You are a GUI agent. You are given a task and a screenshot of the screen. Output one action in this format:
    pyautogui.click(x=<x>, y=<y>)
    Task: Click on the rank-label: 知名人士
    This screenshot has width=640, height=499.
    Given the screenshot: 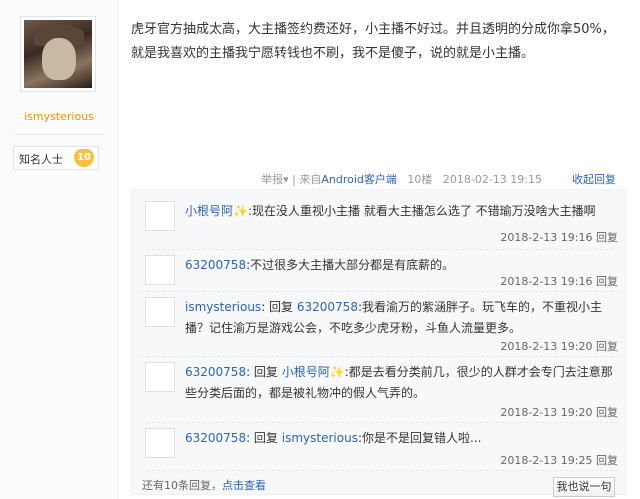 What is the action you would take?
    pyautogui.click(x=41, y=159)
    